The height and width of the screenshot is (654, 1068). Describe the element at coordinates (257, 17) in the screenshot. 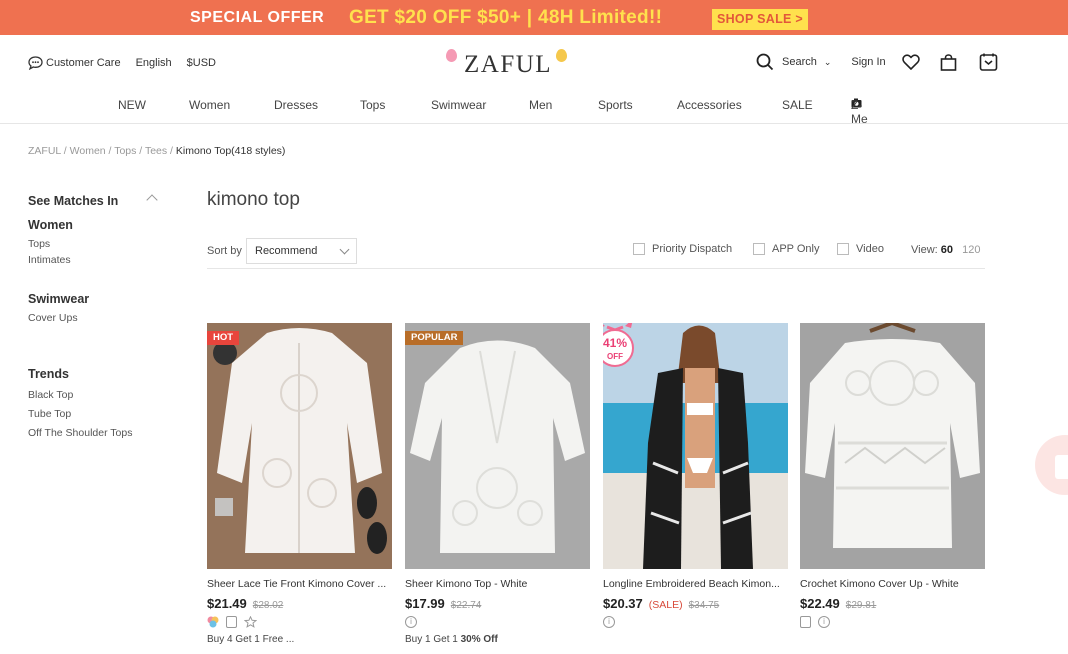

I see `promo-special-label: SPECIAL OFFER` at that location.